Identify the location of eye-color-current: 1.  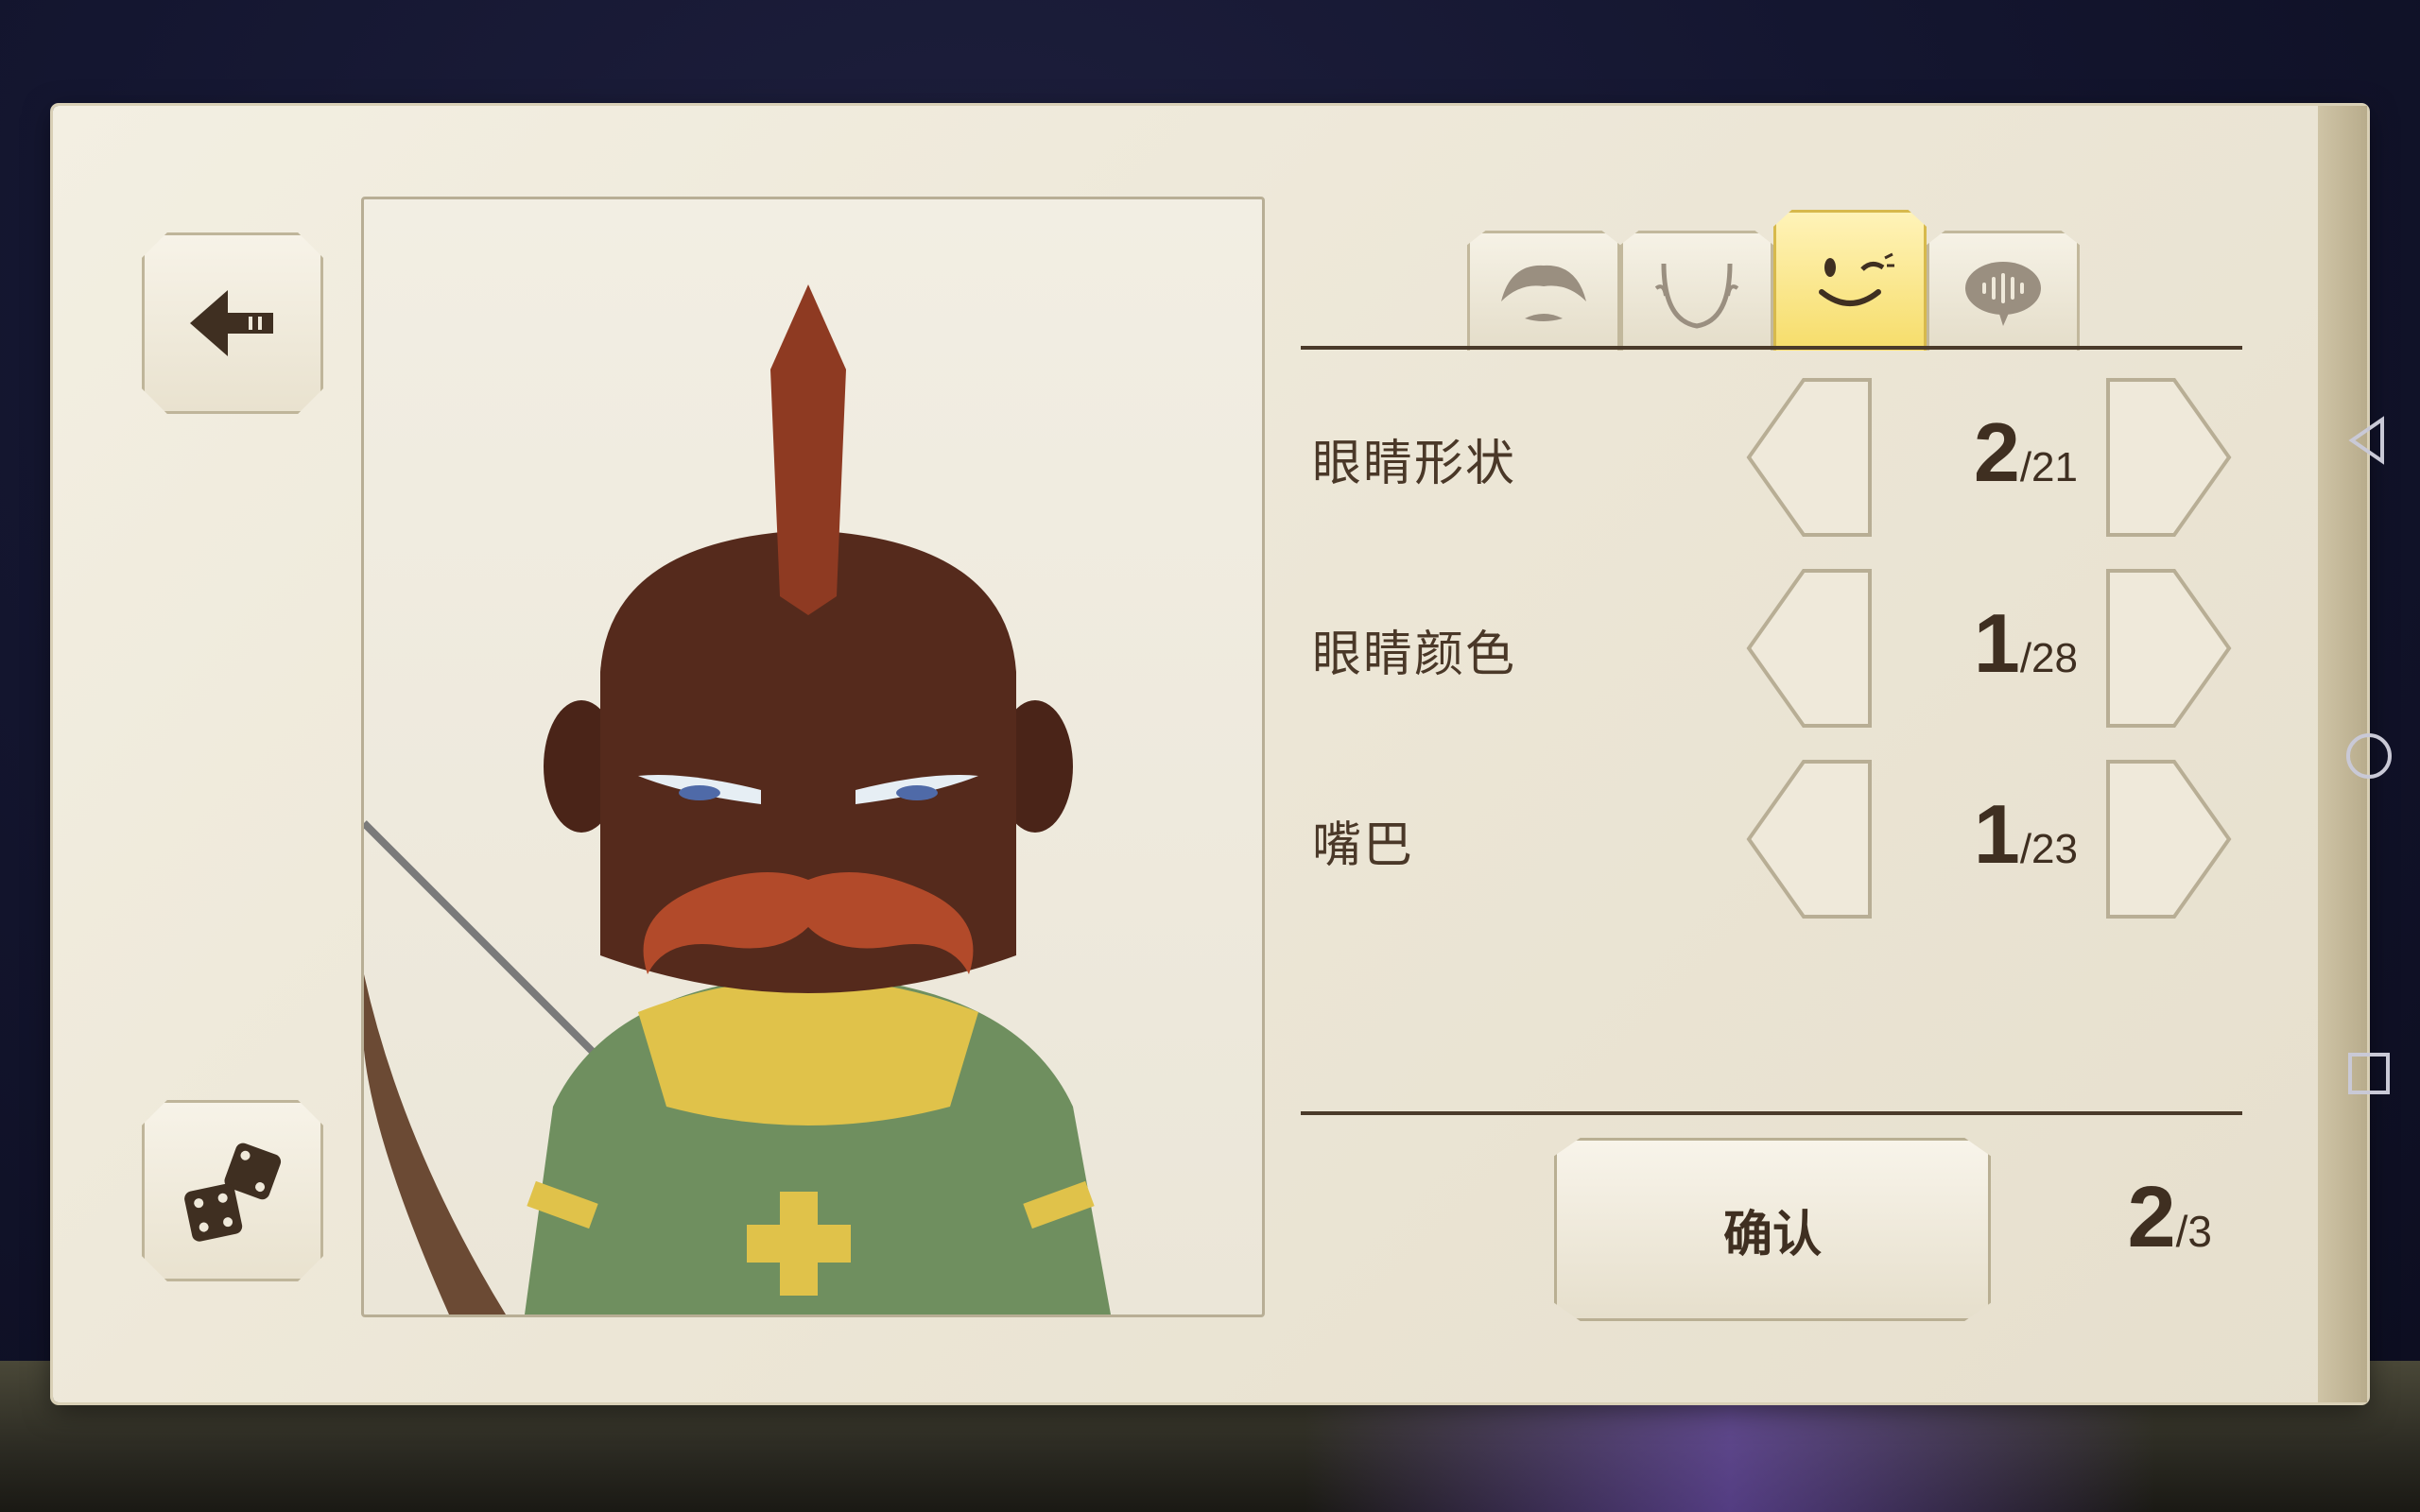
(1996, 643).